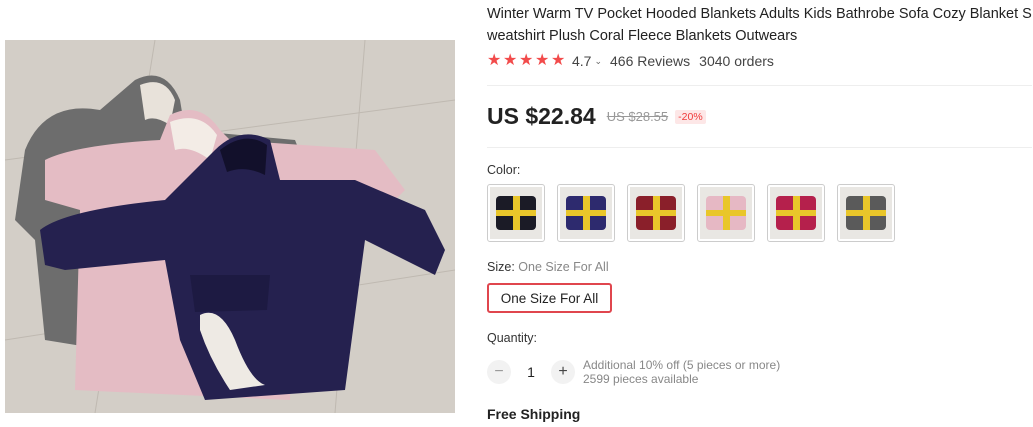 This screenshot has height=427, width=1033. I want to click on quantity-input: 1, so click(531, 372).